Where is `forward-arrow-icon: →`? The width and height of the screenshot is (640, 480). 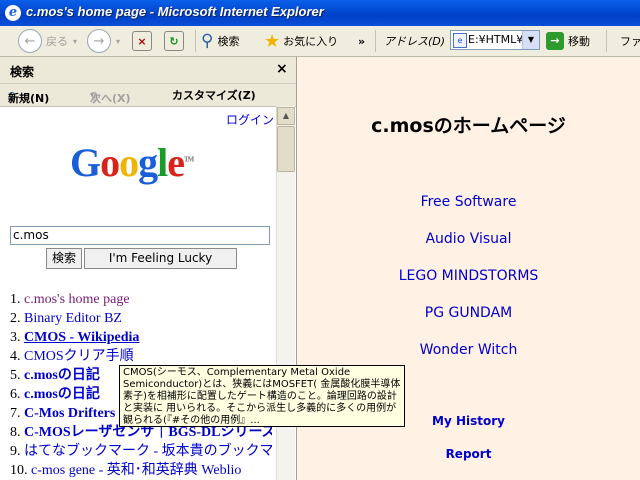 forward-arrow-icon: → is located at coordinates (99, 41).